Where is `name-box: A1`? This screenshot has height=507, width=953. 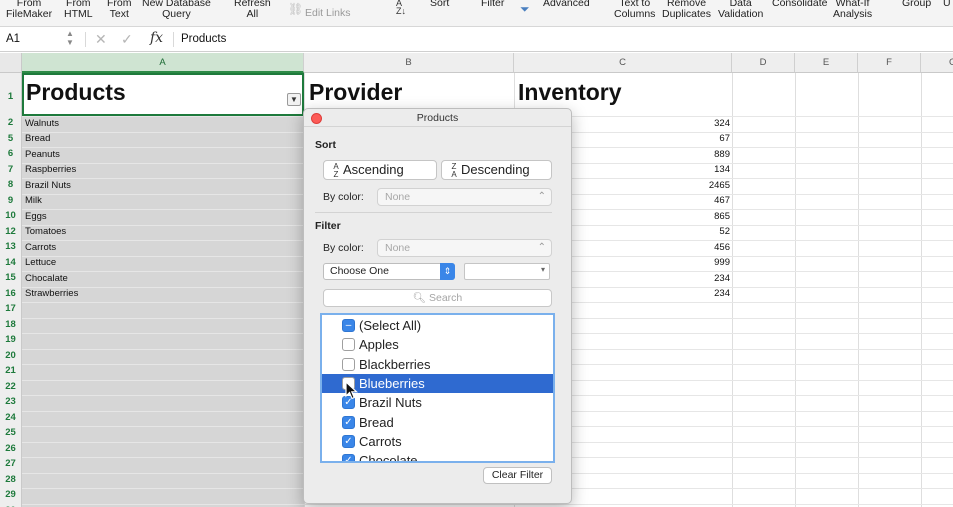 name-box: A1 is located at coordinates (13, 39).